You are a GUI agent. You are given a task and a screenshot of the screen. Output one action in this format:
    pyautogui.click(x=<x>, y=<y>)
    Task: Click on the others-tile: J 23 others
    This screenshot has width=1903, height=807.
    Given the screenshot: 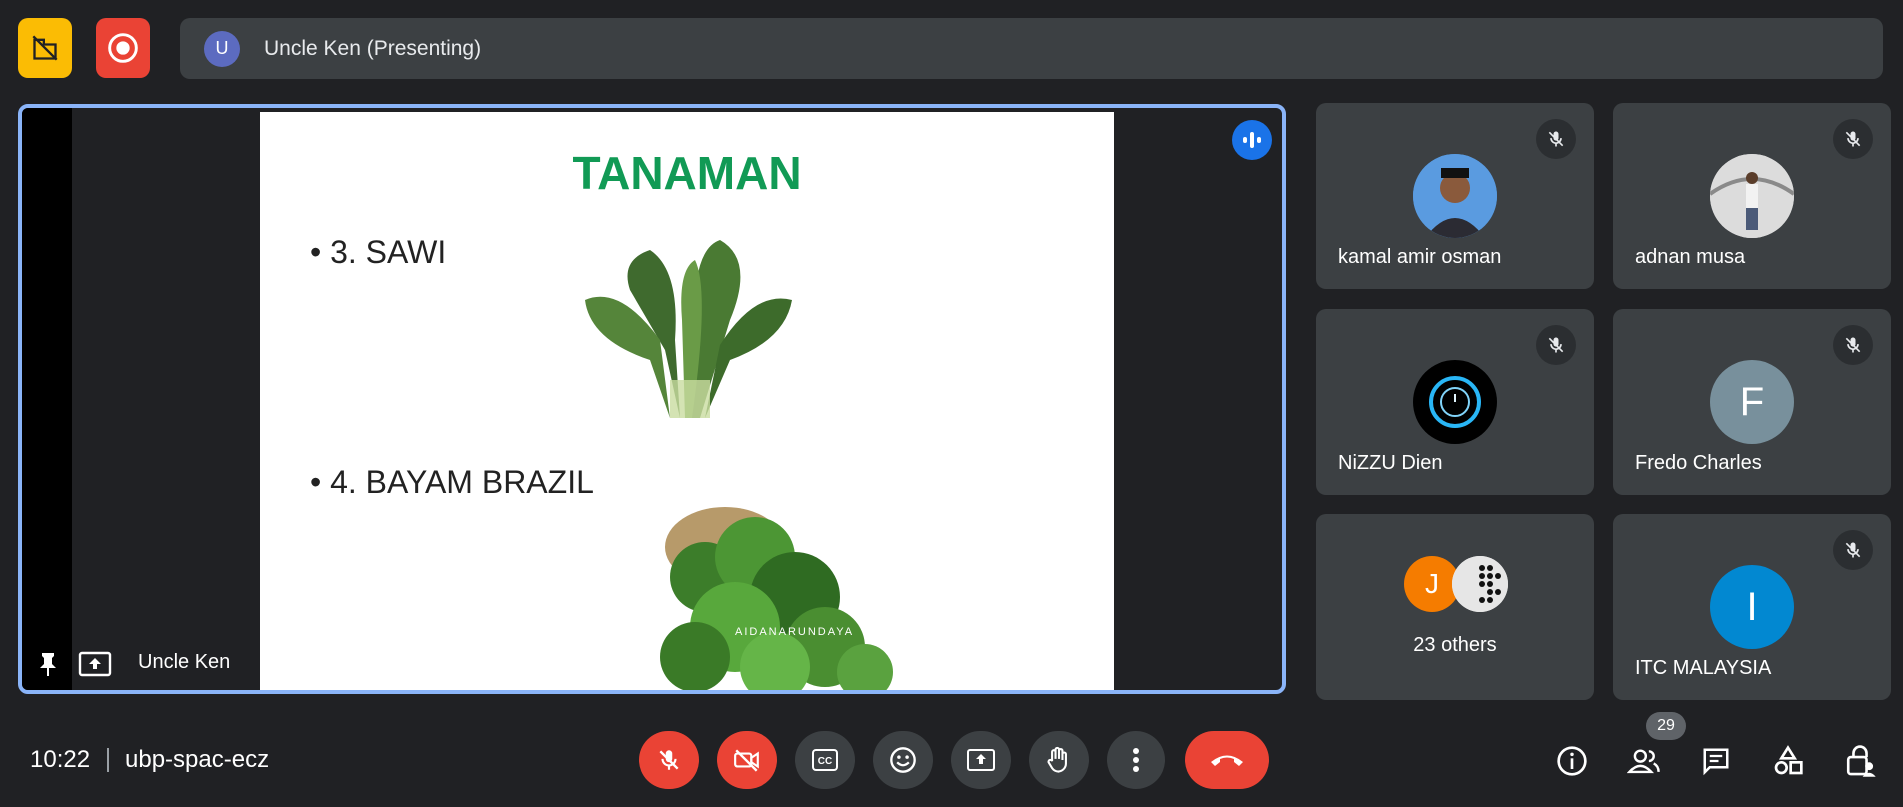 What is the action you would take?
    pyautogui.click(x=1455, y=607)
    